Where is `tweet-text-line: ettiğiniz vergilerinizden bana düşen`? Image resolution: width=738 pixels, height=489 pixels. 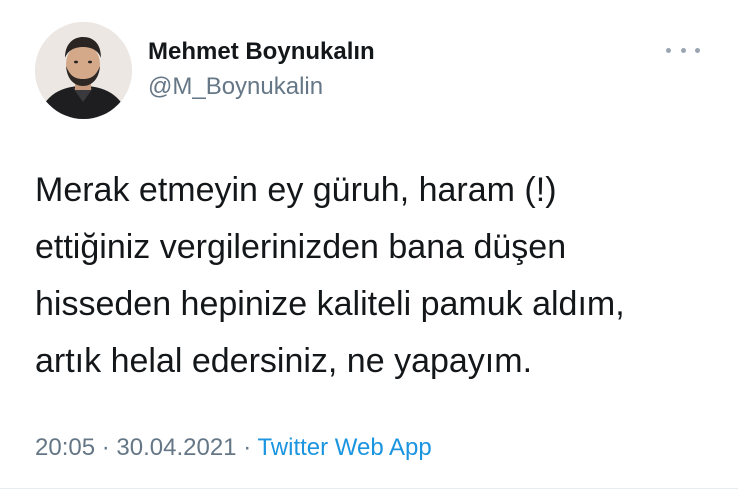 tweet-text-line: ettiğiniz vergilerinizden bana düşen is located at coordinates (301, 247).